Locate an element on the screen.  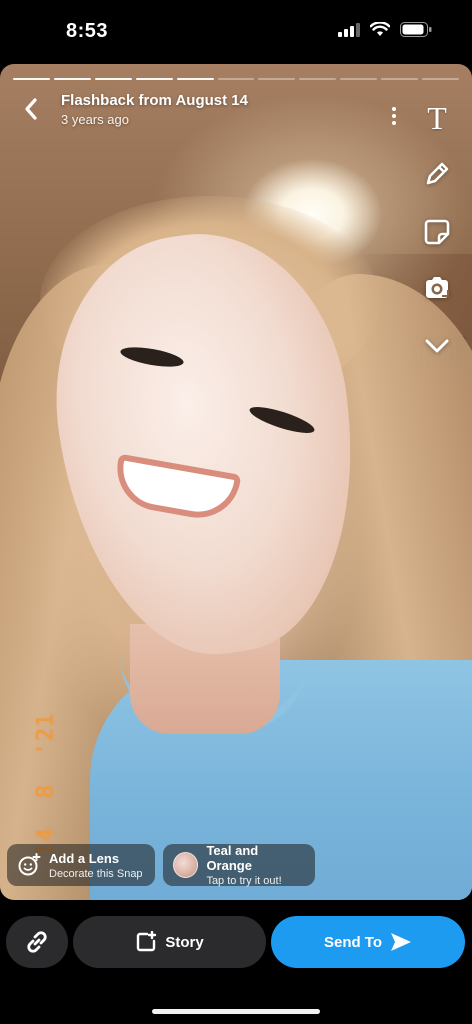
expand-tools-button is located at coordinates (437, 346).